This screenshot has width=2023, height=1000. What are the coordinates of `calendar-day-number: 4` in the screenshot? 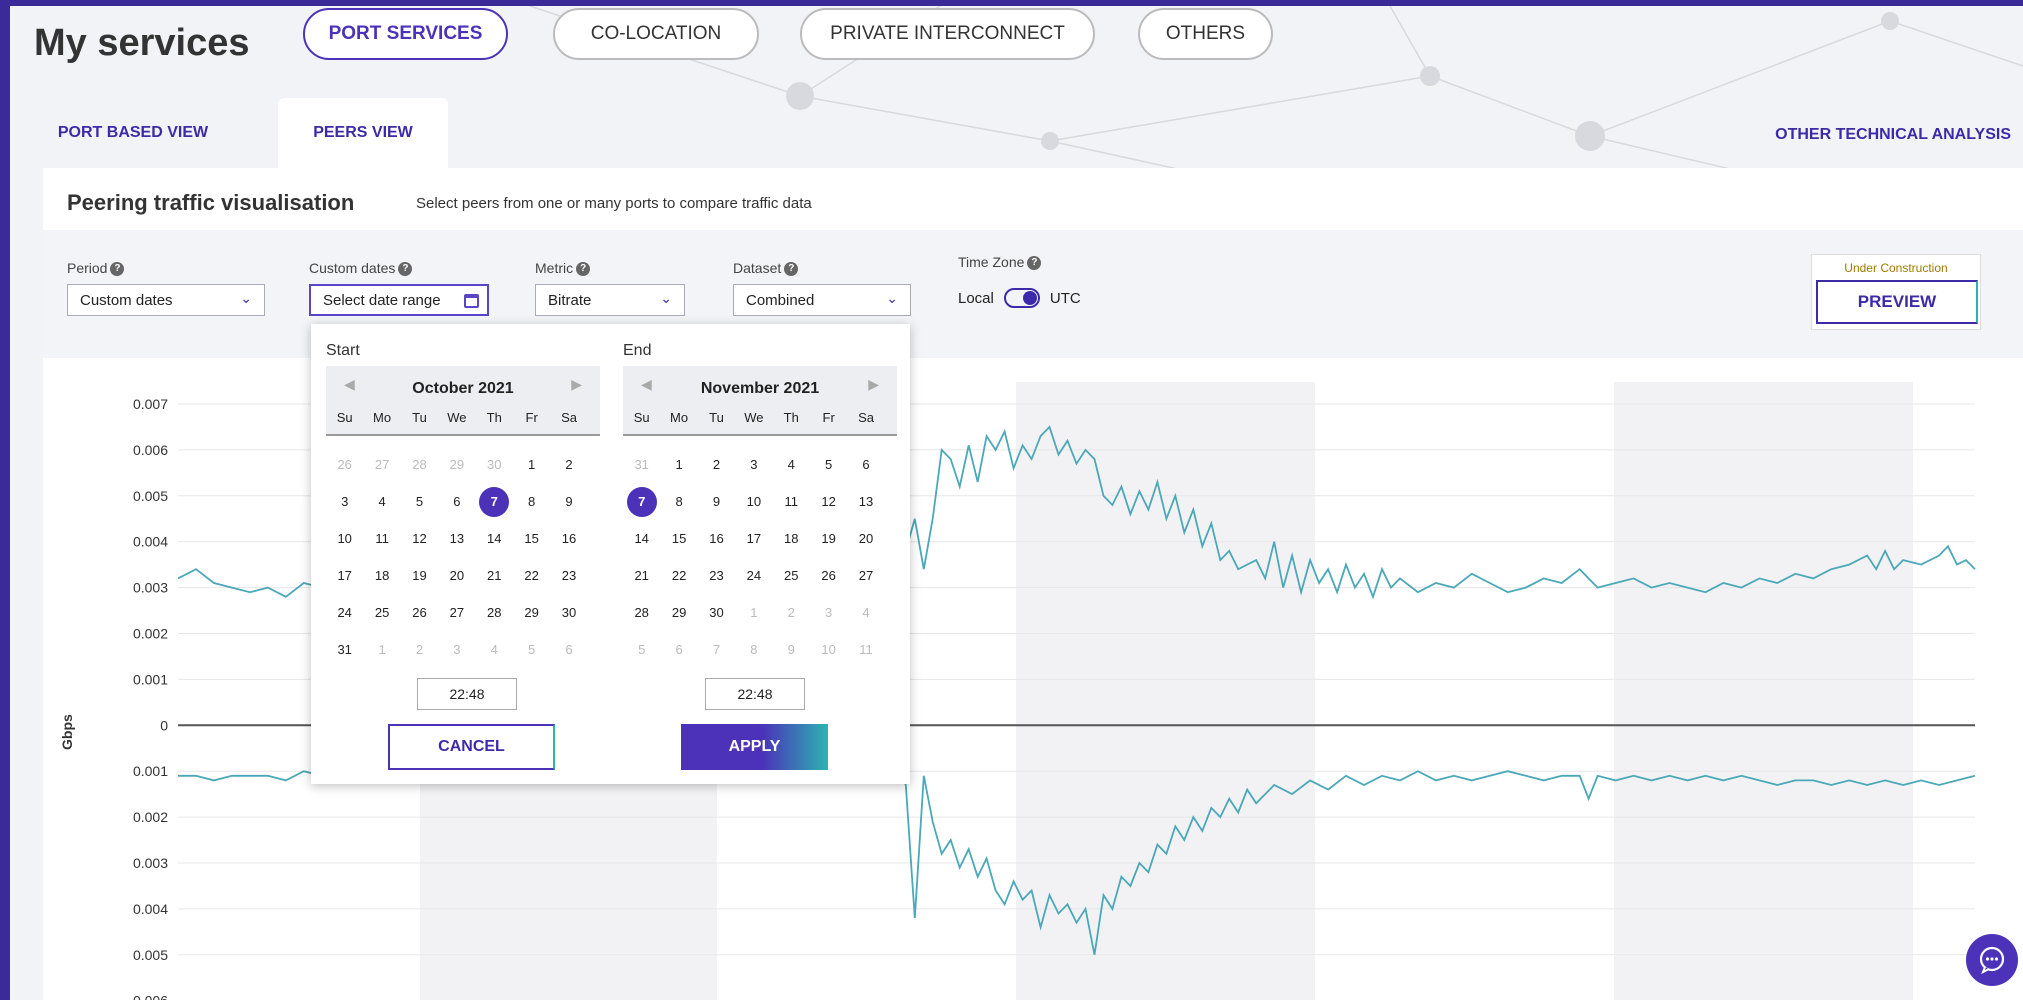 It's located at (791, 464).